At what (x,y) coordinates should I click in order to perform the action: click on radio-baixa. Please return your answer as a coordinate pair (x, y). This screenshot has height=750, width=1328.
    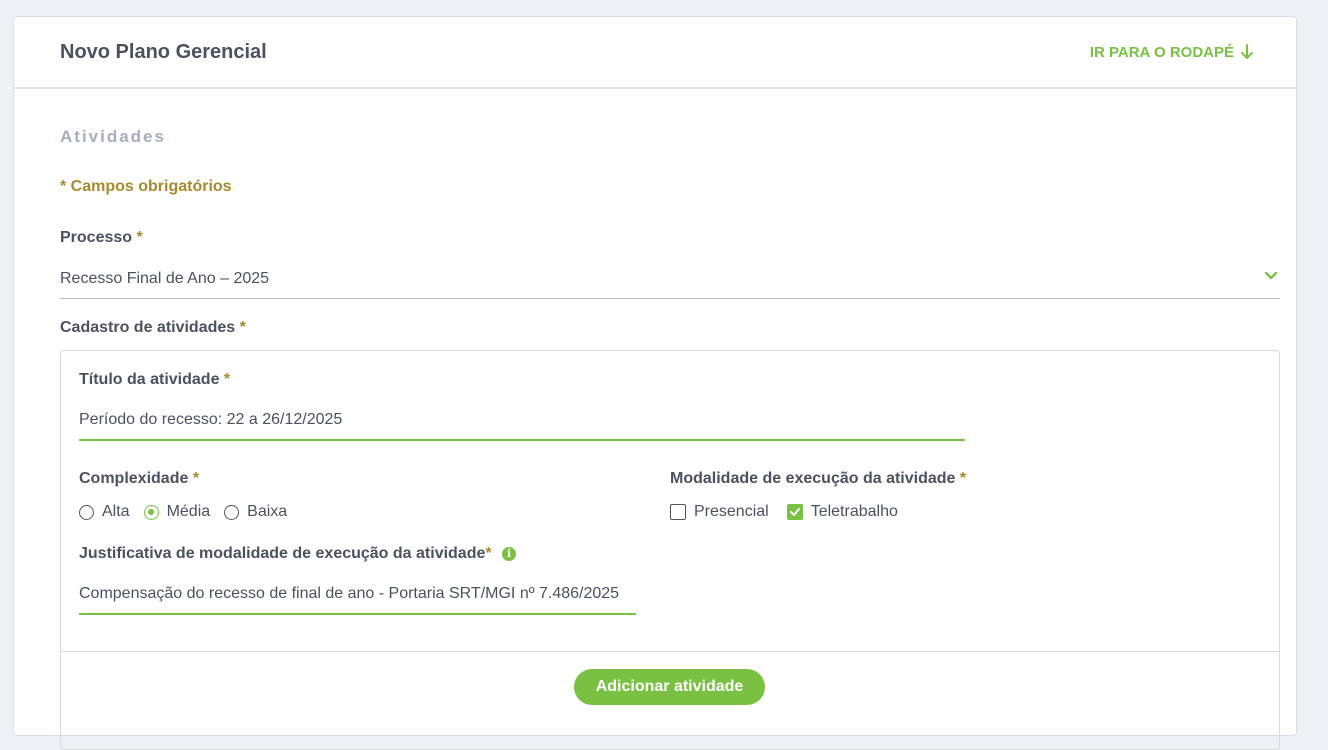
    Looking at the image, I should click on (232, 512).